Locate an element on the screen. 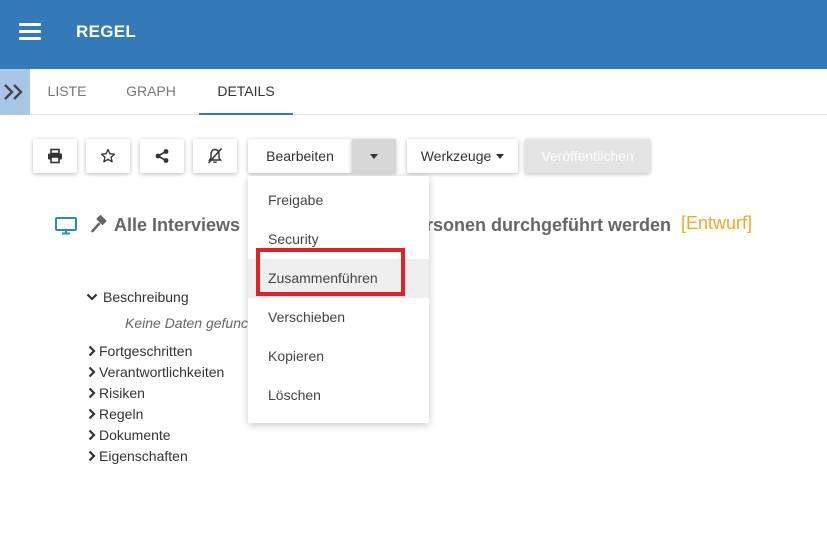 This screenshot has width=827, height=533. menu-item-freigabe: Freigabe is located at coordinates (338, 200).